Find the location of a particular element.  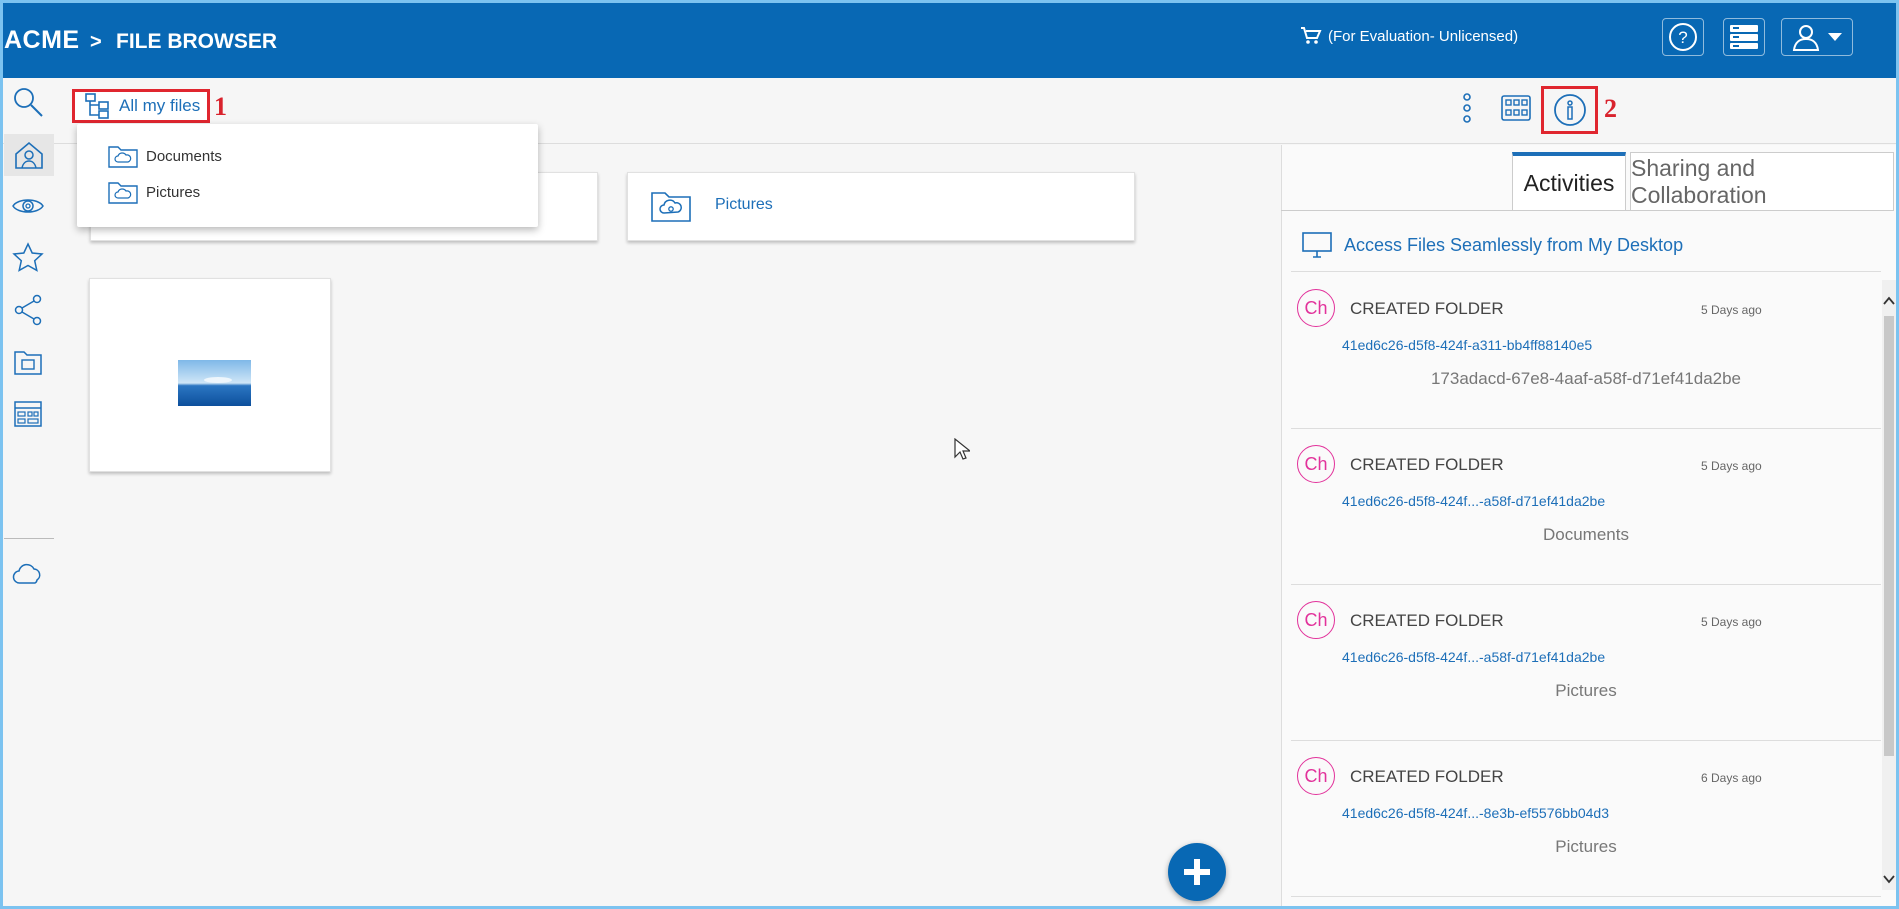

desktop-link-text: Access Files Seamlessly from My Desktop is located at coordinates (1514, 244).